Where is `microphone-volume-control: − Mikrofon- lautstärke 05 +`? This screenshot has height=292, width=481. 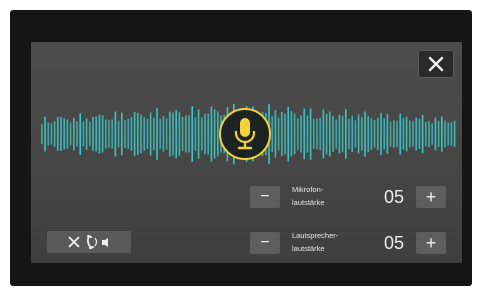
microphone-volume-control: − Mikrofon- lautstärke 05 + is located at coordinates (351, 197).